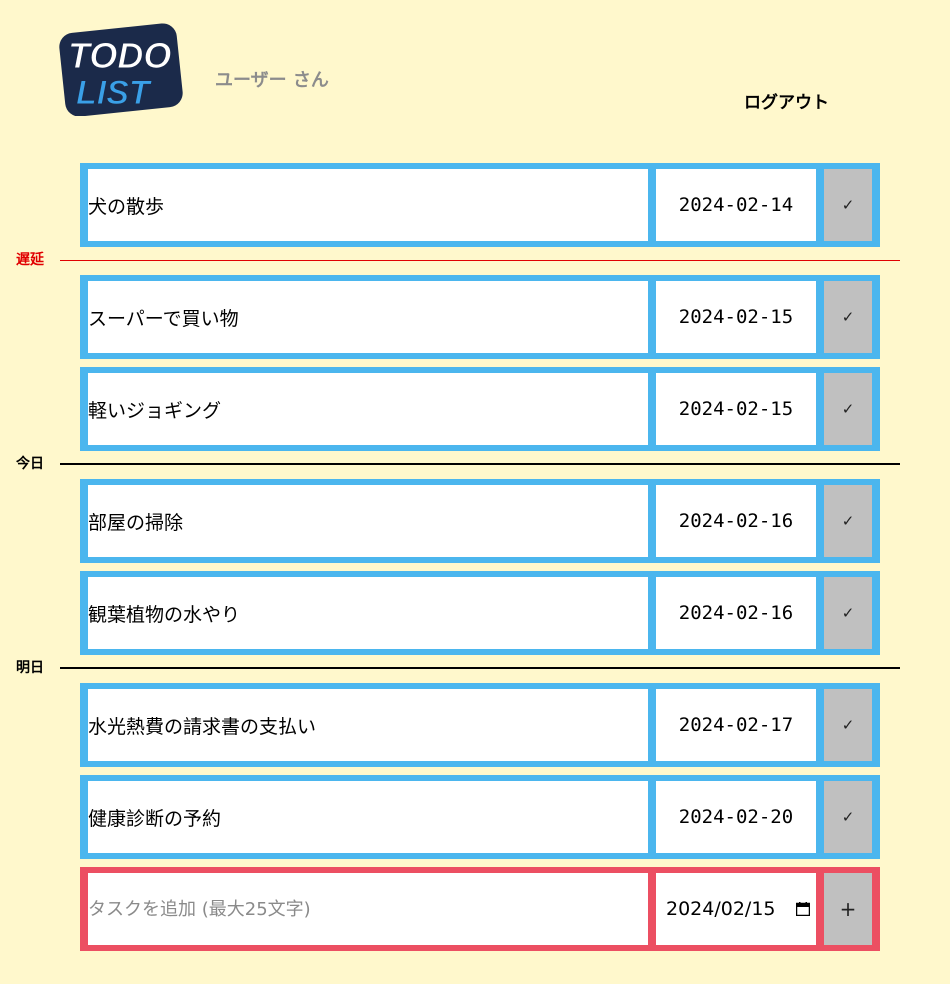 The width and height of the screenshot is (950, 984). I want to click on task-title: 水光熱費の請求書の支払い, so click(368, 725).